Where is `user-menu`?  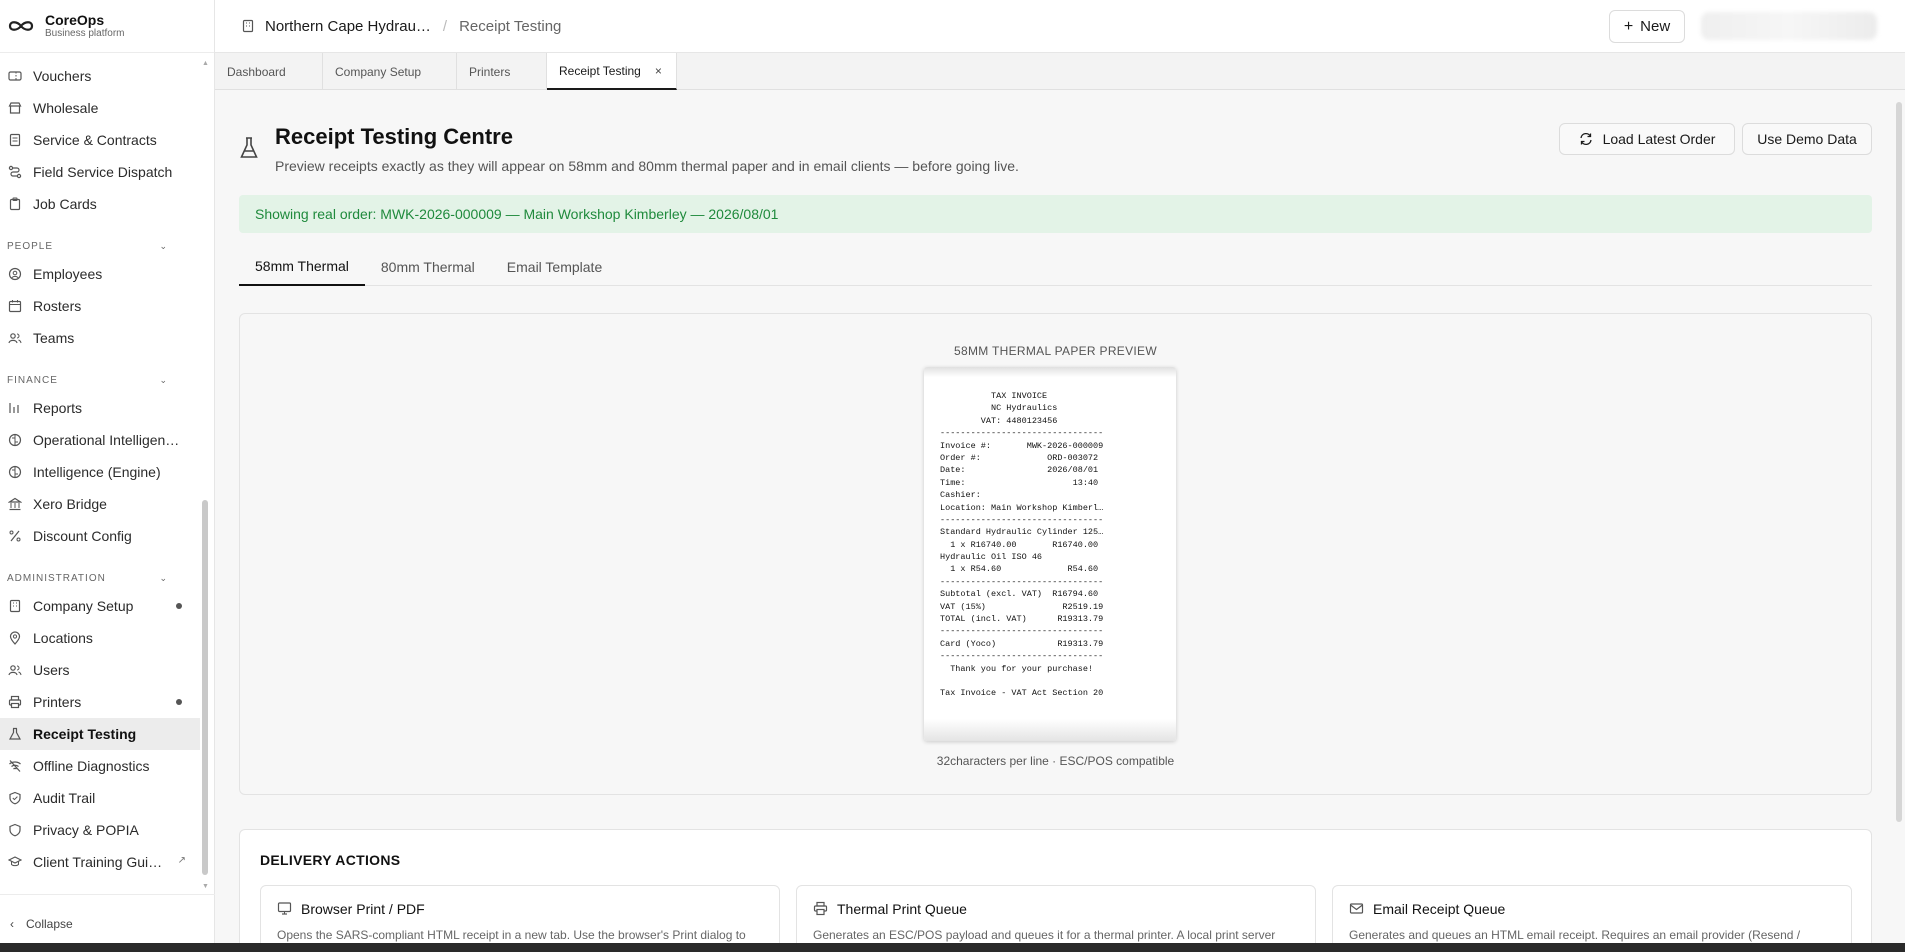
user-menu is located at coordinates (1789, 26).